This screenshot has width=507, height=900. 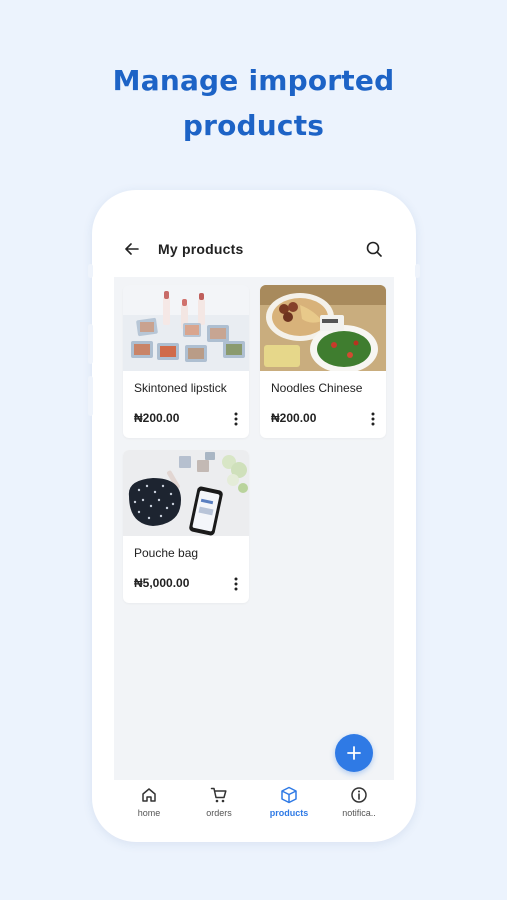 What do you see at coordinates (253, 125) in the screenshot?
I see `headline-line-2: products` at bounding box center [253, 125].